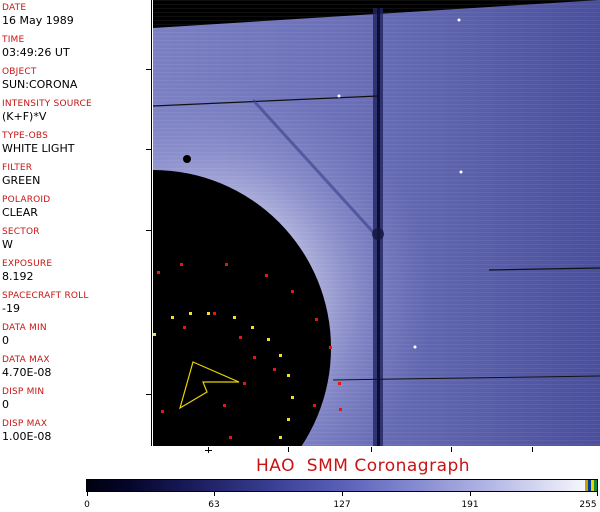  What do you see at coordinates (76, 271) in the screenshot?
I see `metadata-field: EXPOSURE 8.192` at bounding box center [76, 271].